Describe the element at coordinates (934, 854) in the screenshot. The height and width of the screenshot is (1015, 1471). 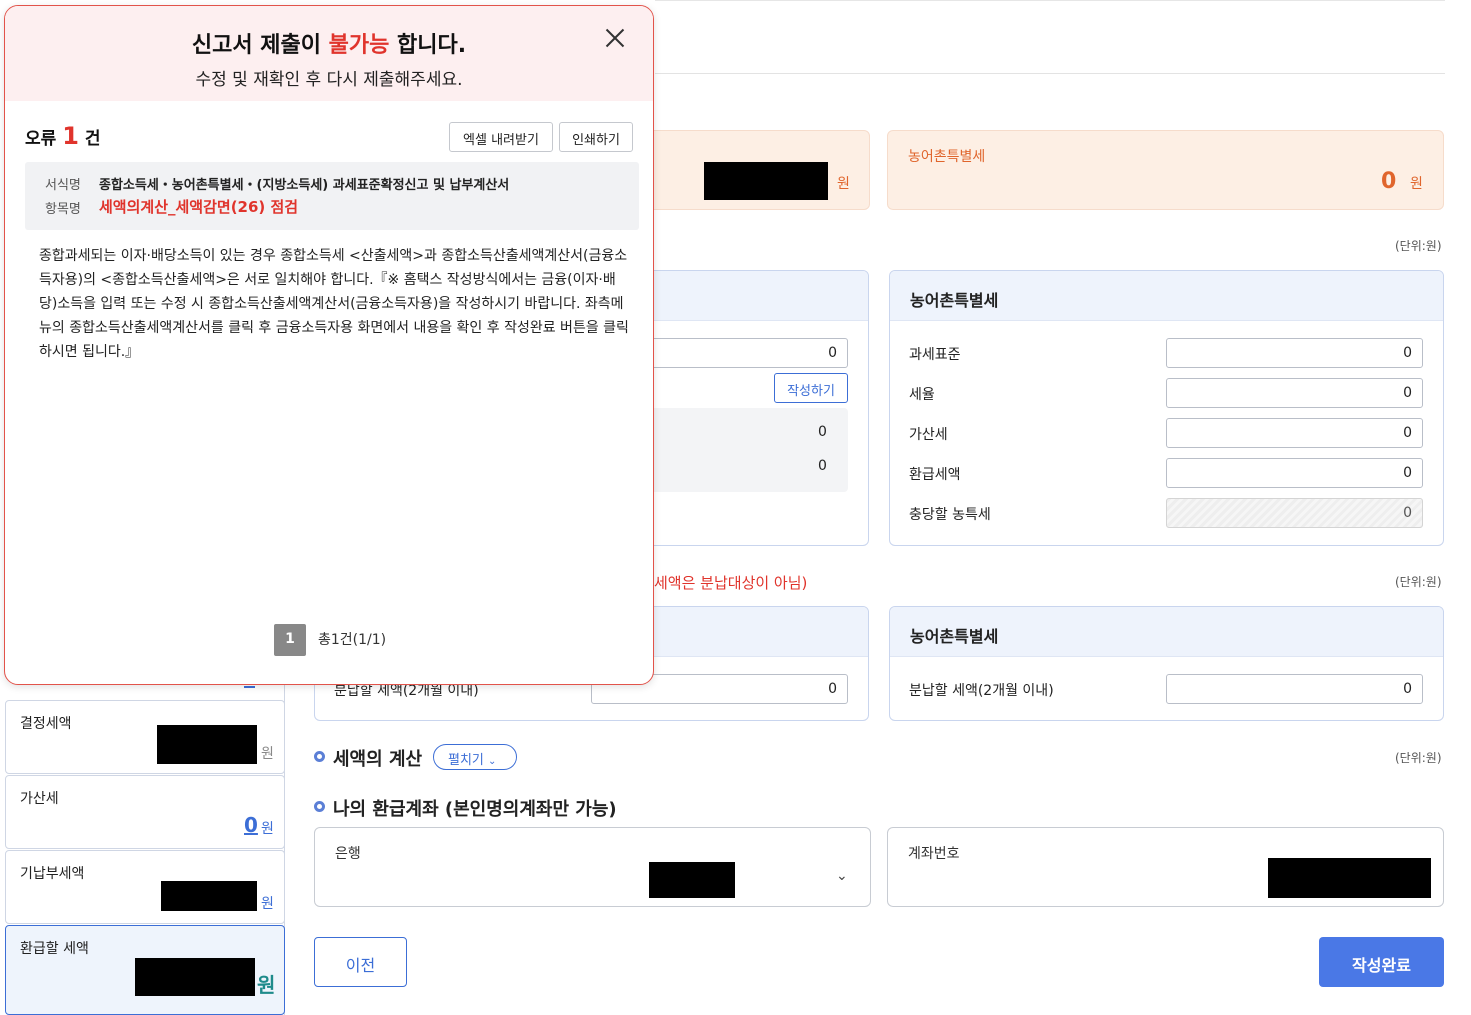
I see `account-number-label: 계좌번호` at that location.